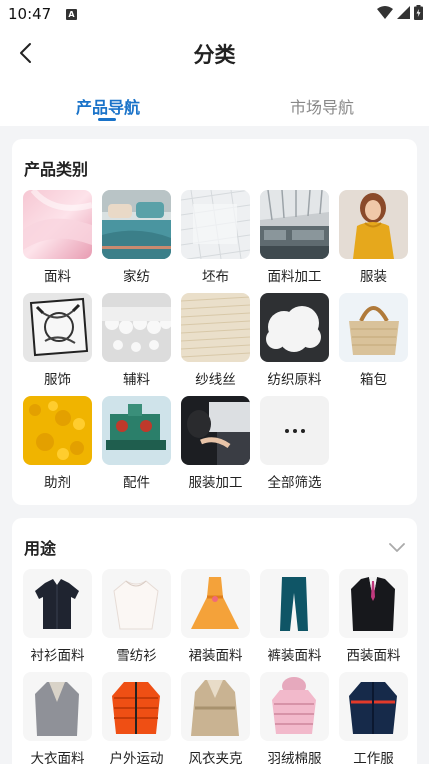 This screenshot has height=764, width=429. What do you see at coordinates (322, 106) in the screenshot?
I see `tab-market-nav: 市场导航` at bounding box center [322, 106].